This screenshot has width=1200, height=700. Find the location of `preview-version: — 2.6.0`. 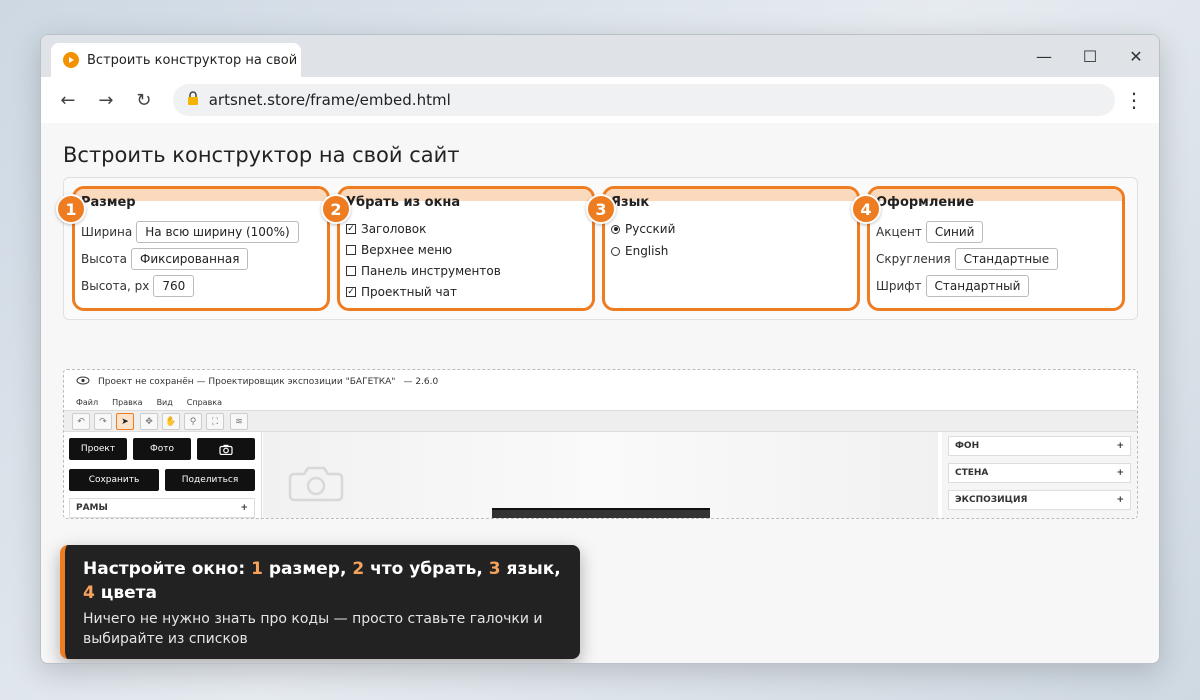

preview-version: — 2.6.0 is located at coordinates (421, 382).